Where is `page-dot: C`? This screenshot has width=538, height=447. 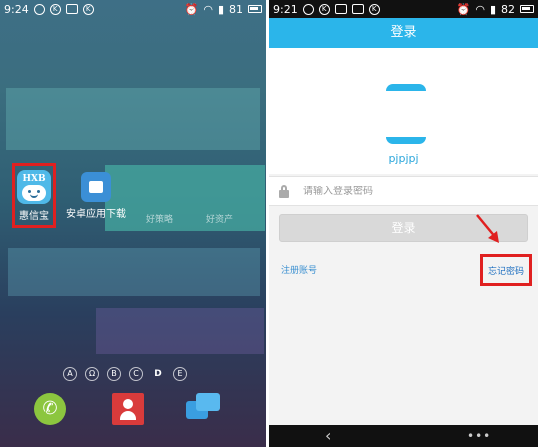
page-dot: C is located at coordinates (136, 374).